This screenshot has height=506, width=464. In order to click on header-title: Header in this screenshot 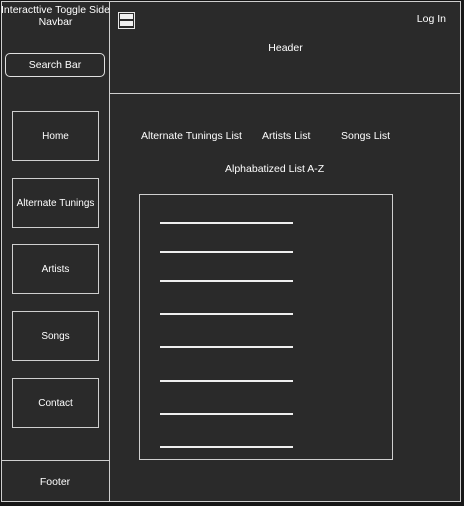, I will do `click(285, 48)`.